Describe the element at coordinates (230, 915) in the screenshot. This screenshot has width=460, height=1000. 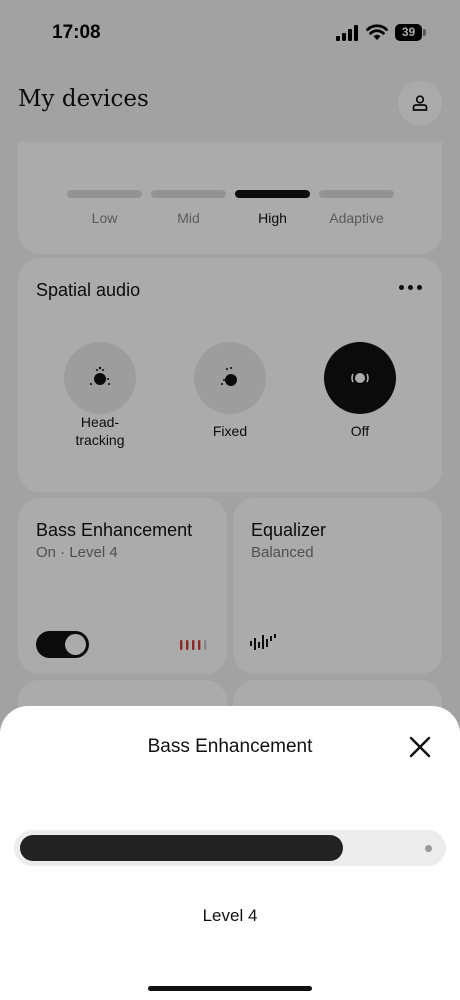
I see `level-label: Level 4` at that location.